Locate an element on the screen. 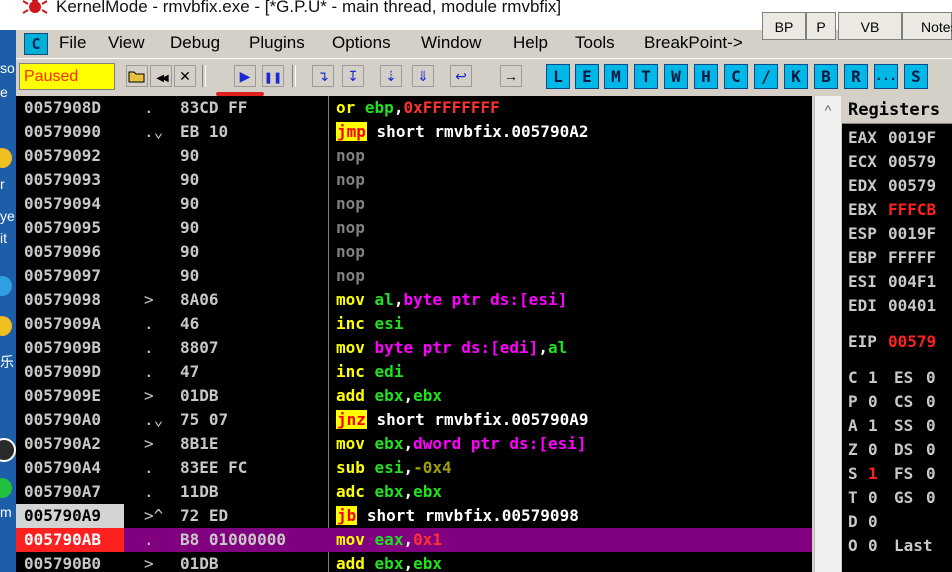  handles-button: H is located at coordinates (706, 76).